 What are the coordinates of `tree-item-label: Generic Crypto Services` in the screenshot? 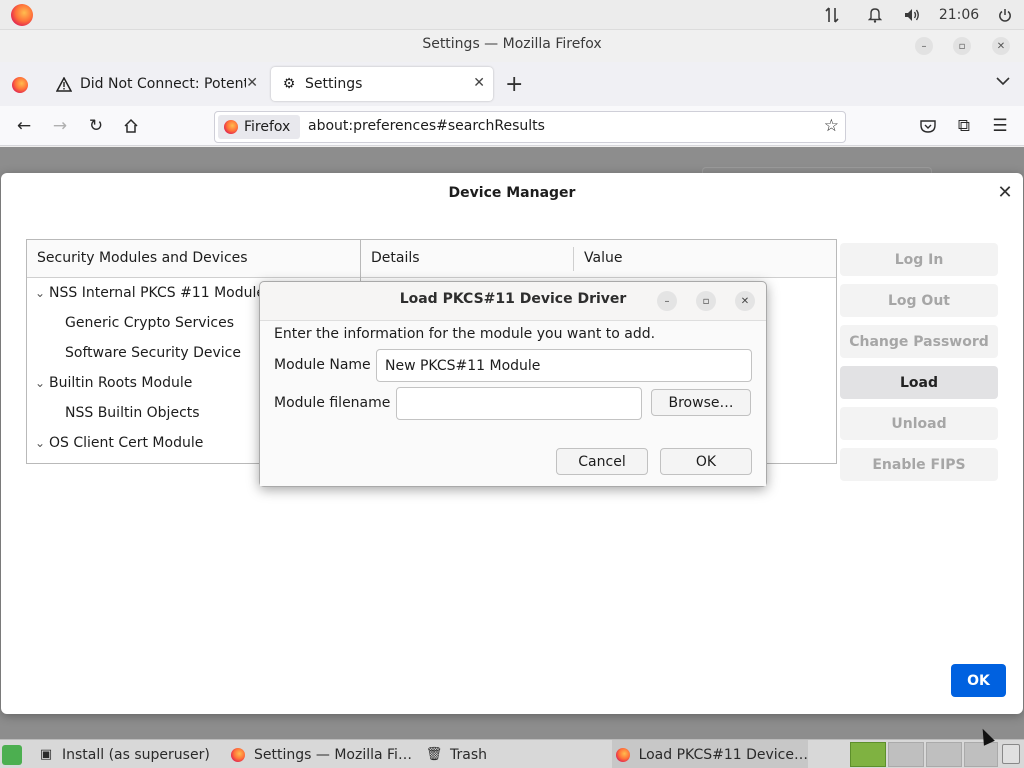 It's located at (149, 323).